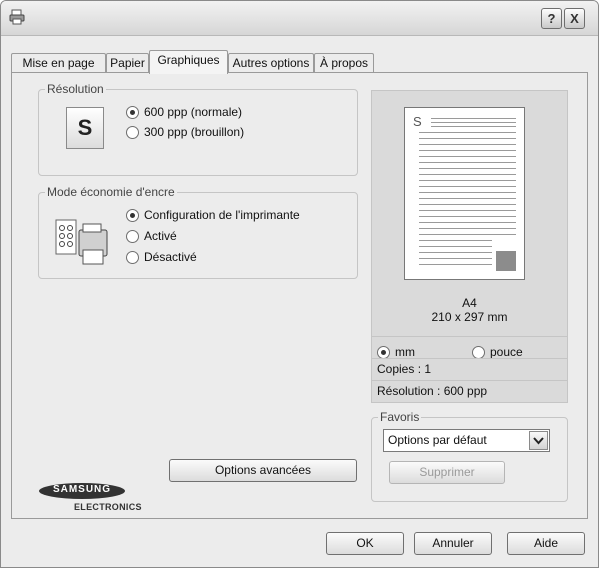  I want to click on cancel-button: Annuler, so click(453, 543).